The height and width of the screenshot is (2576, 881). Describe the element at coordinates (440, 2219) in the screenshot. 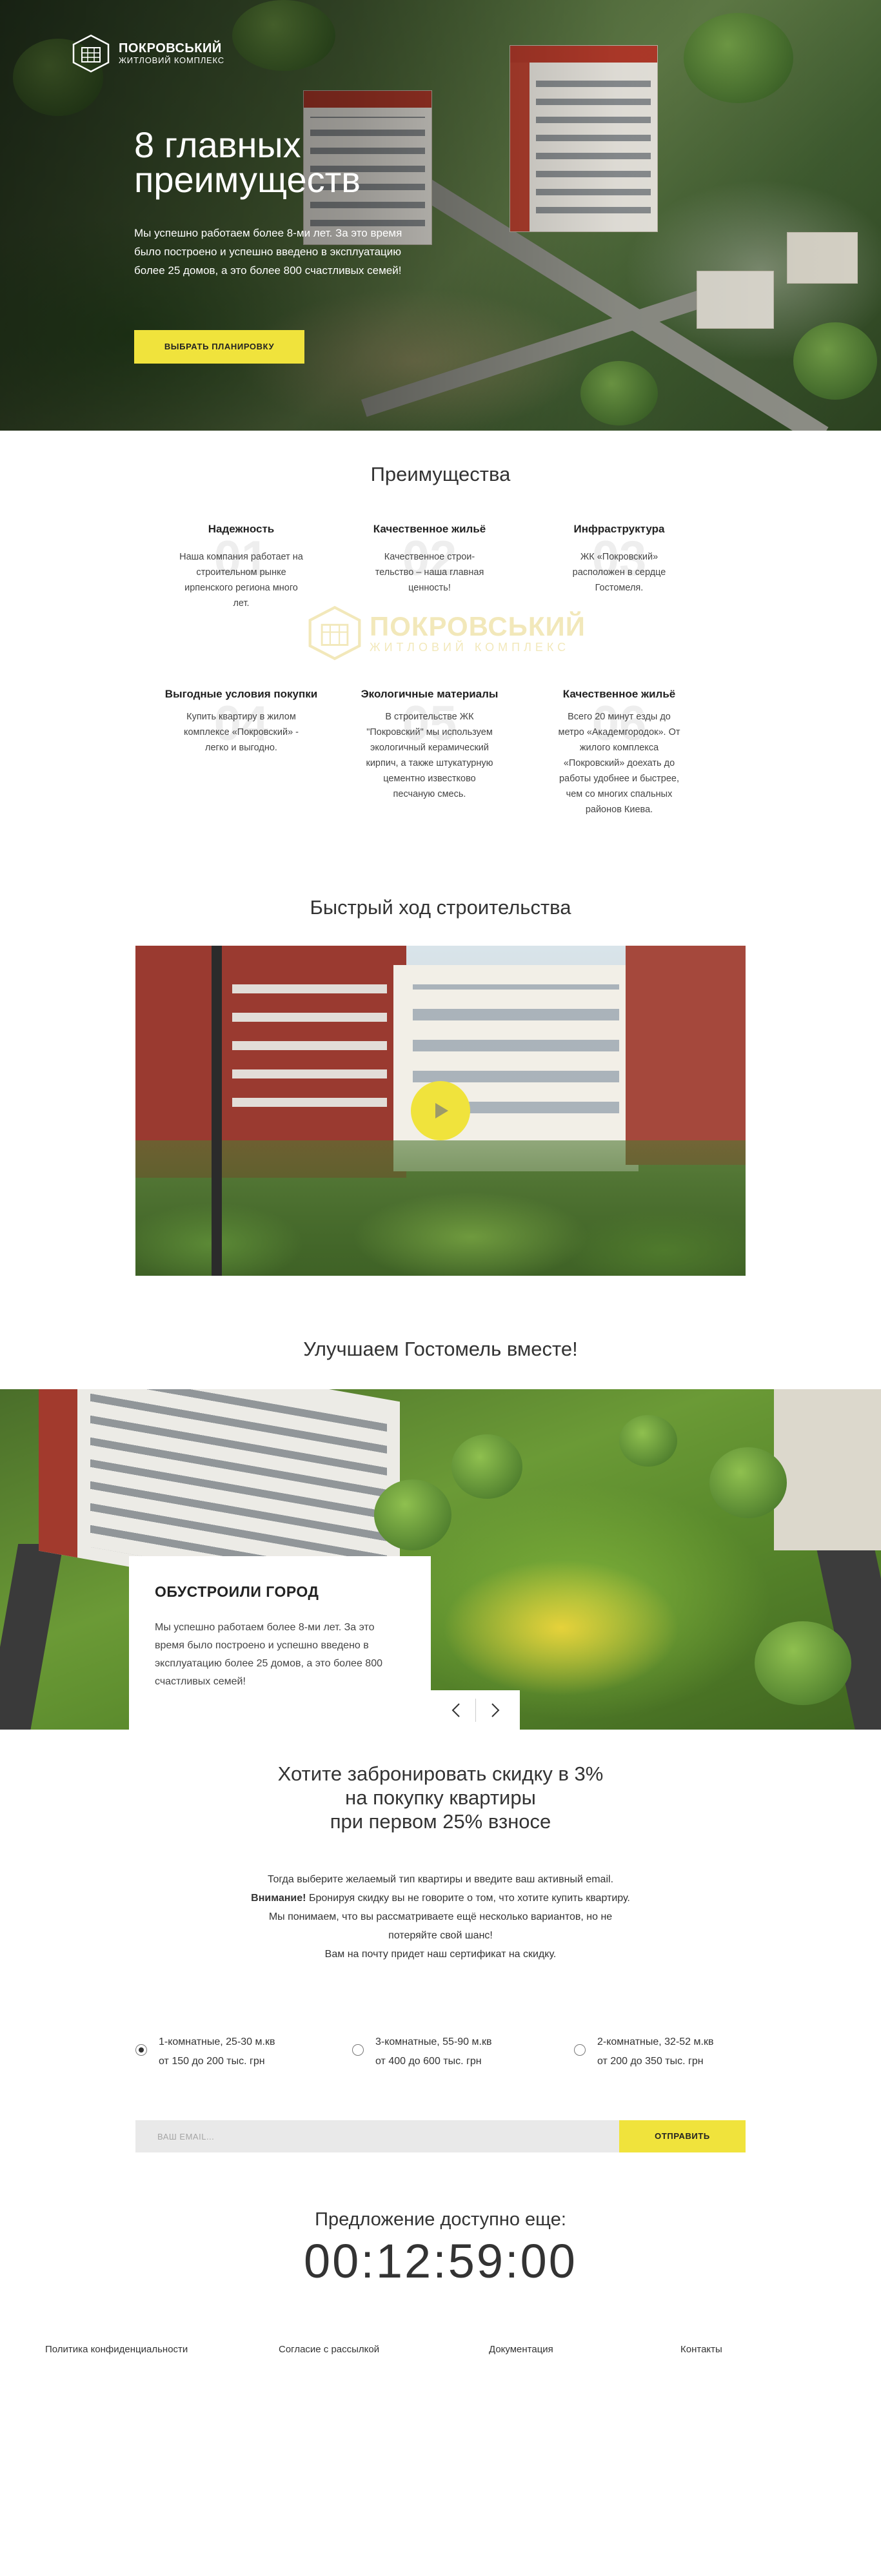

I see `offer-title: Предложение доступно еще:` at that location.